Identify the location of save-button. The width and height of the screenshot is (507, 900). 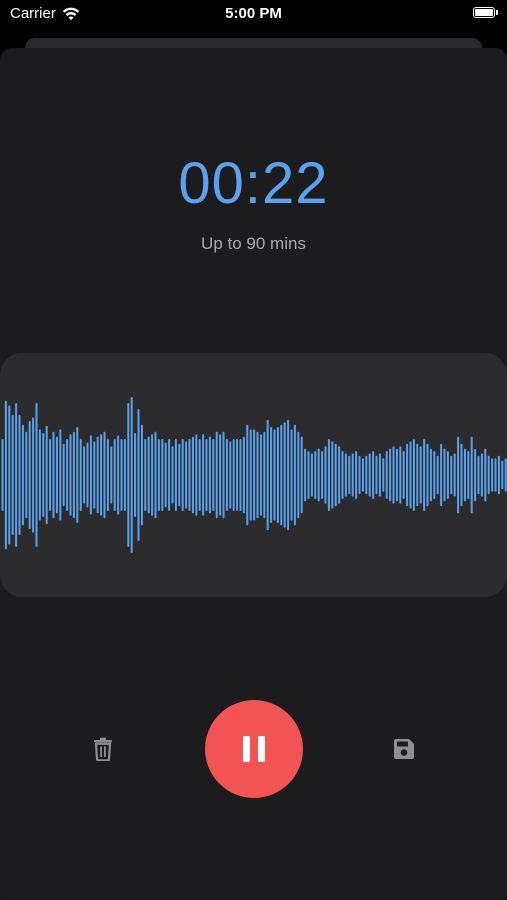
(404, 749).